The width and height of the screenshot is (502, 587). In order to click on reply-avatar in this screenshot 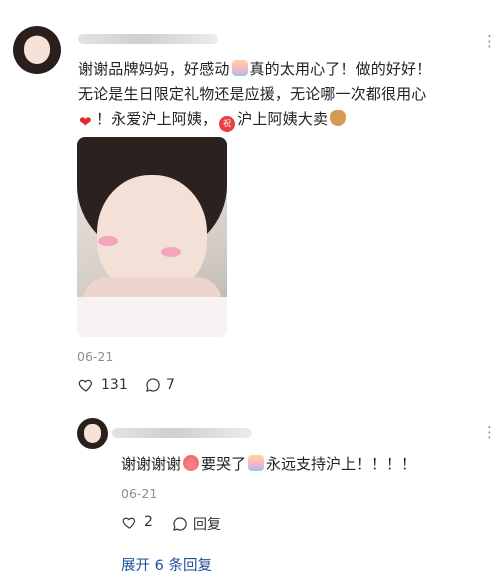, I will do `click(92, 433)`.